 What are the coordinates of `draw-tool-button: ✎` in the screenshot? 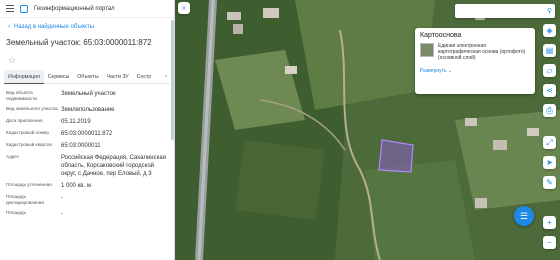 It's located at (549, 182).